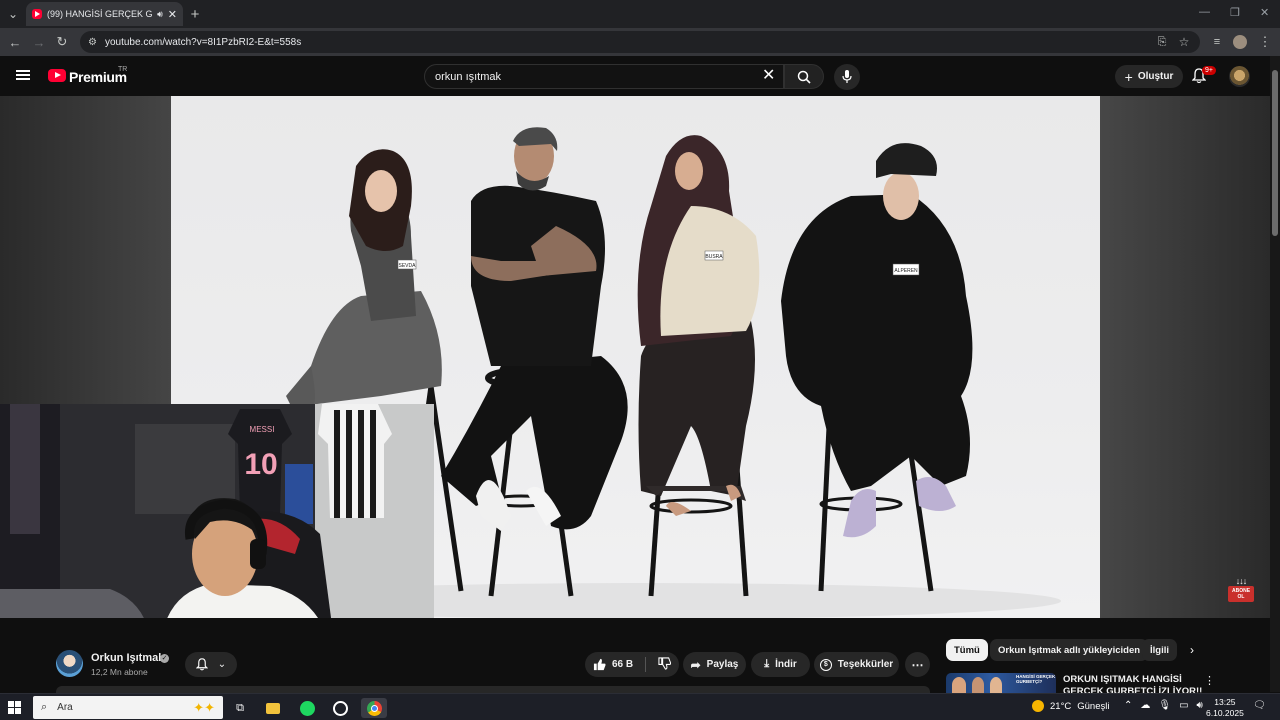  What do you see at coordinates (307, 708) in the screenshot?
I see `spotify-icon` at bounding box center [307, 708].